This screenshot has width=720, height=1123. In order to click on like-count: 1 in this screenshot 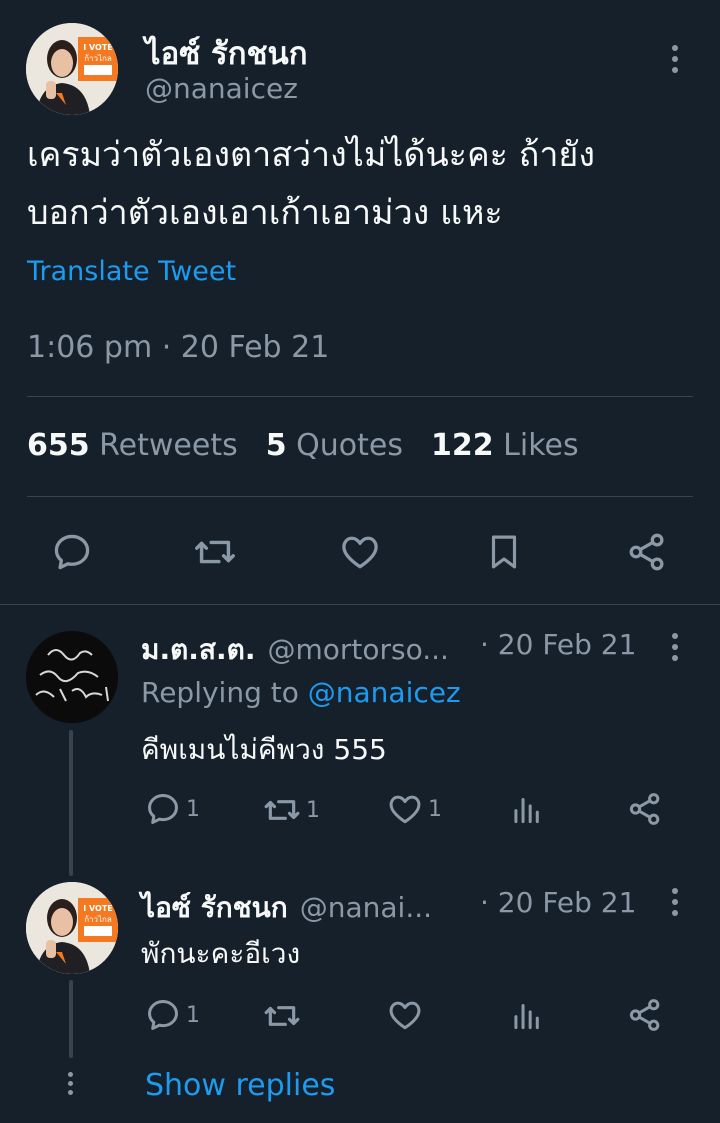, I will do `click(435, 809)`.